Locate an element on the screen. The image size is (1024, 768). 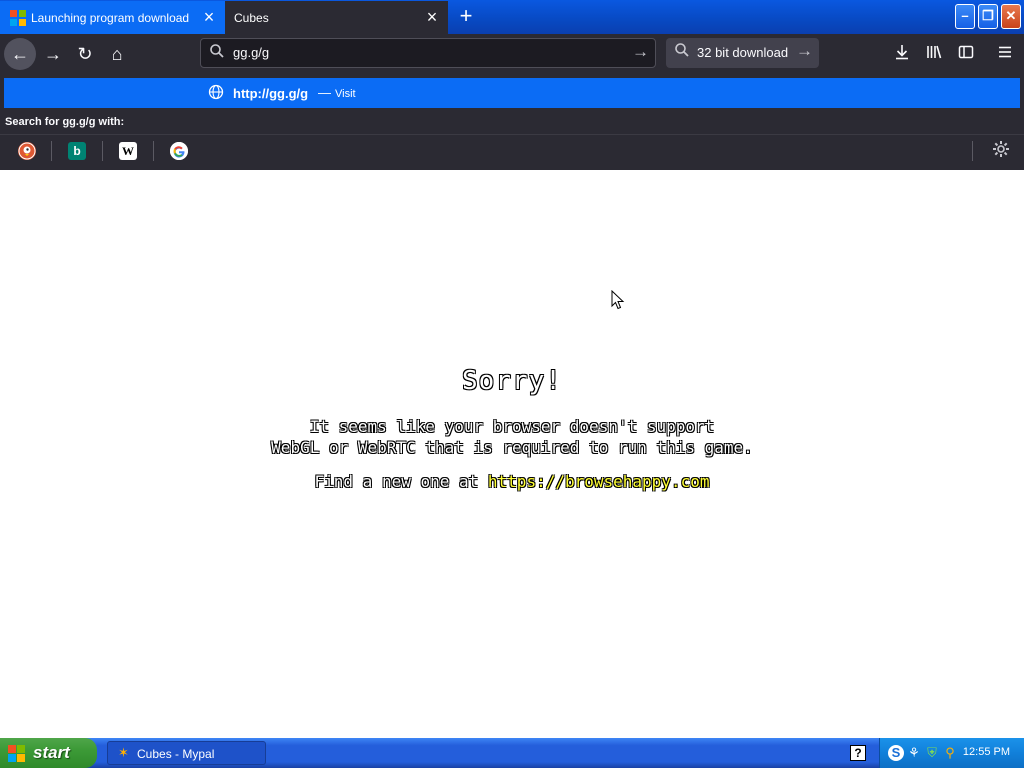
duckduckgo-icon is located at coordinates (27, 151).